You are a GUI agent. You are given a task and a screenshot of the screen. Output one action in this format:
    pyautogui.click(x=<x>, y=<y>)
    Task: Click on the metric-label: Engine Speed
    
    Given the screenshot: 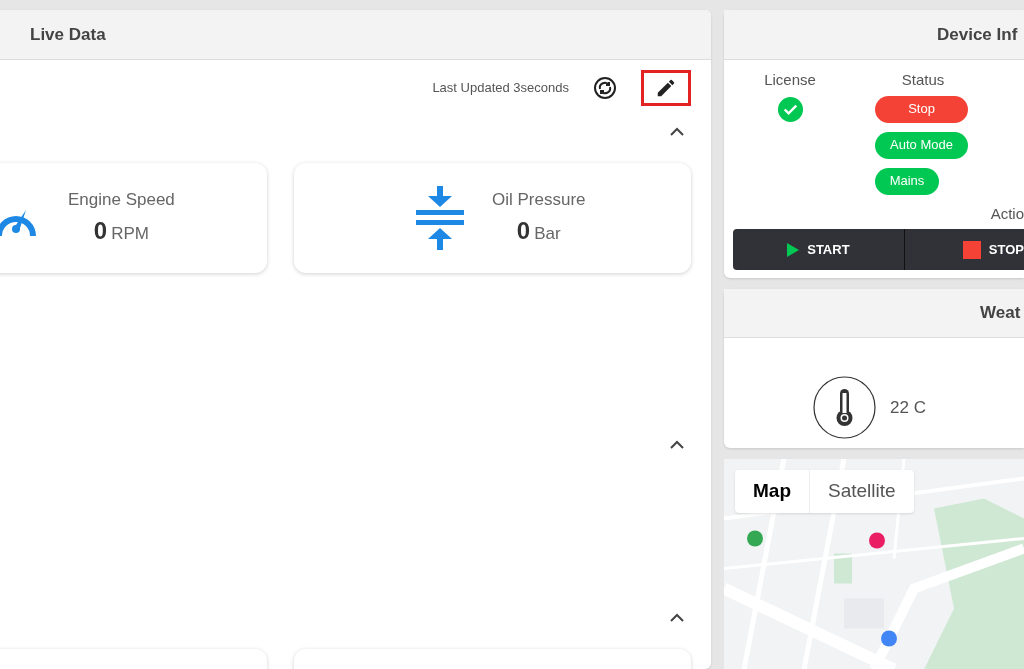 What is the action you would take?
    pyautogui.click(x=121, y=200)
    